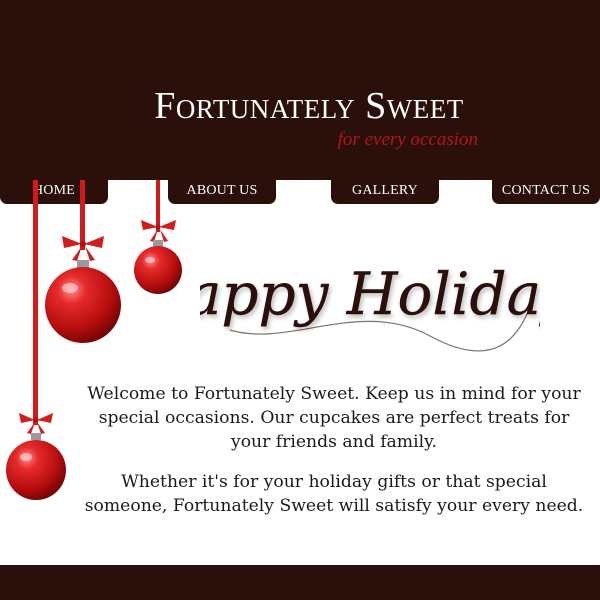 Image resolution: width=600 pixels, height=600 pixels. Describe the element at coordinates (407, 139) in the screenshot. I see `site-tagline: for every occasion` at that location.